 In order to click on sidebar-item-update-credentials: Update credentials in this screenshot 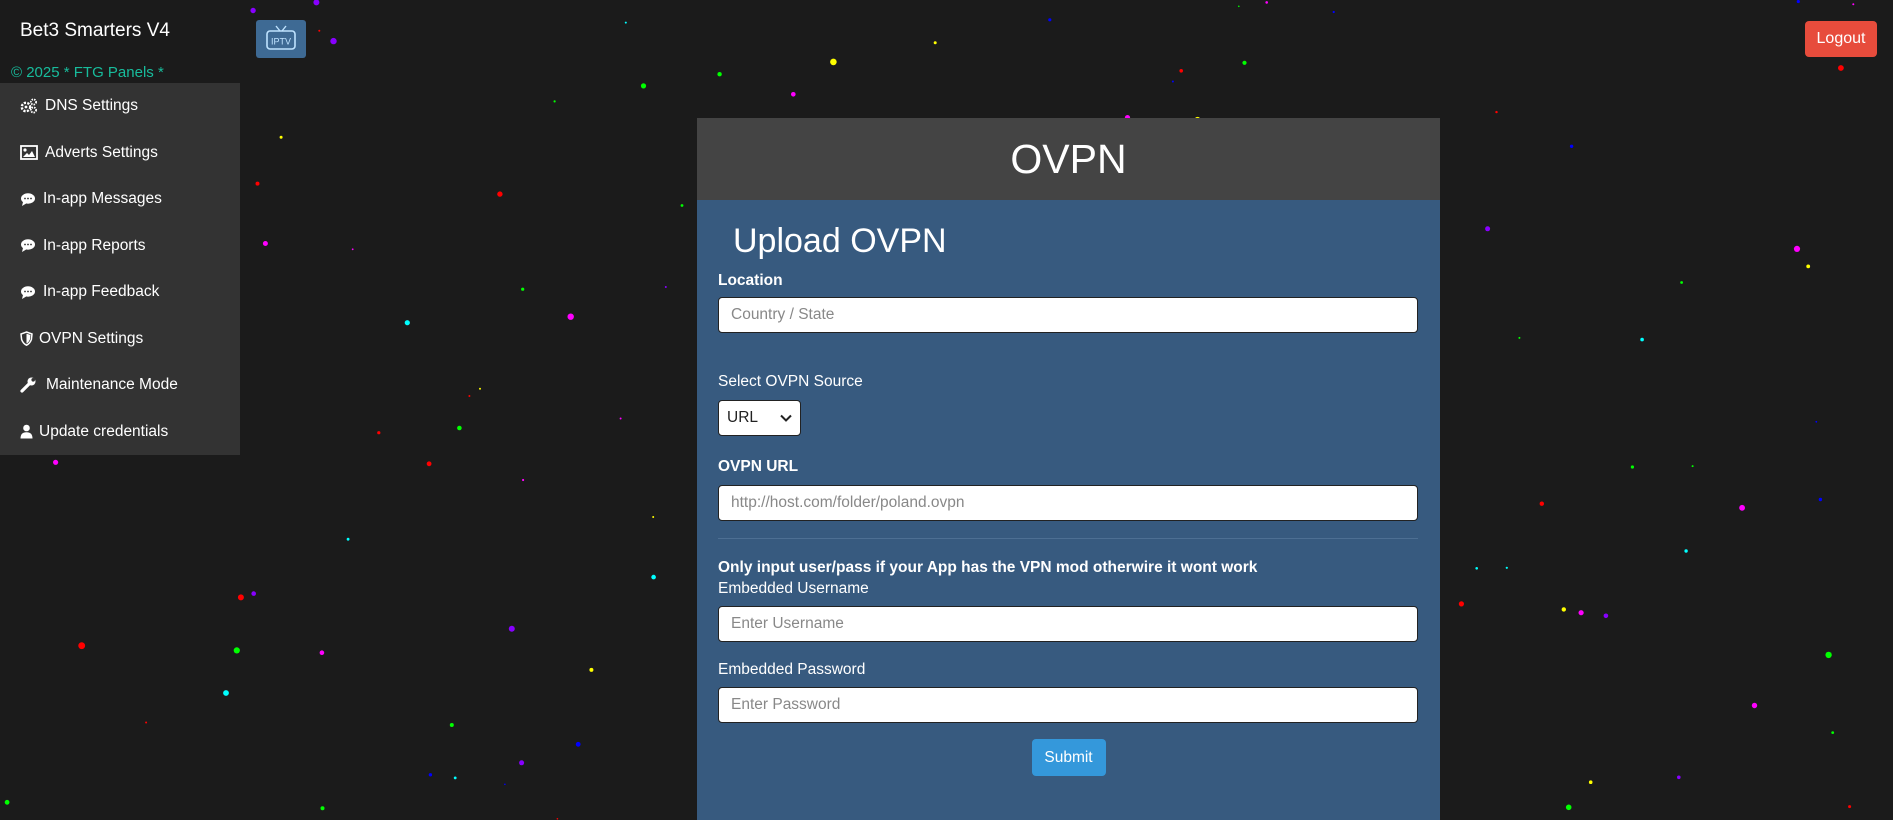, I will do `click(120, 432)`.